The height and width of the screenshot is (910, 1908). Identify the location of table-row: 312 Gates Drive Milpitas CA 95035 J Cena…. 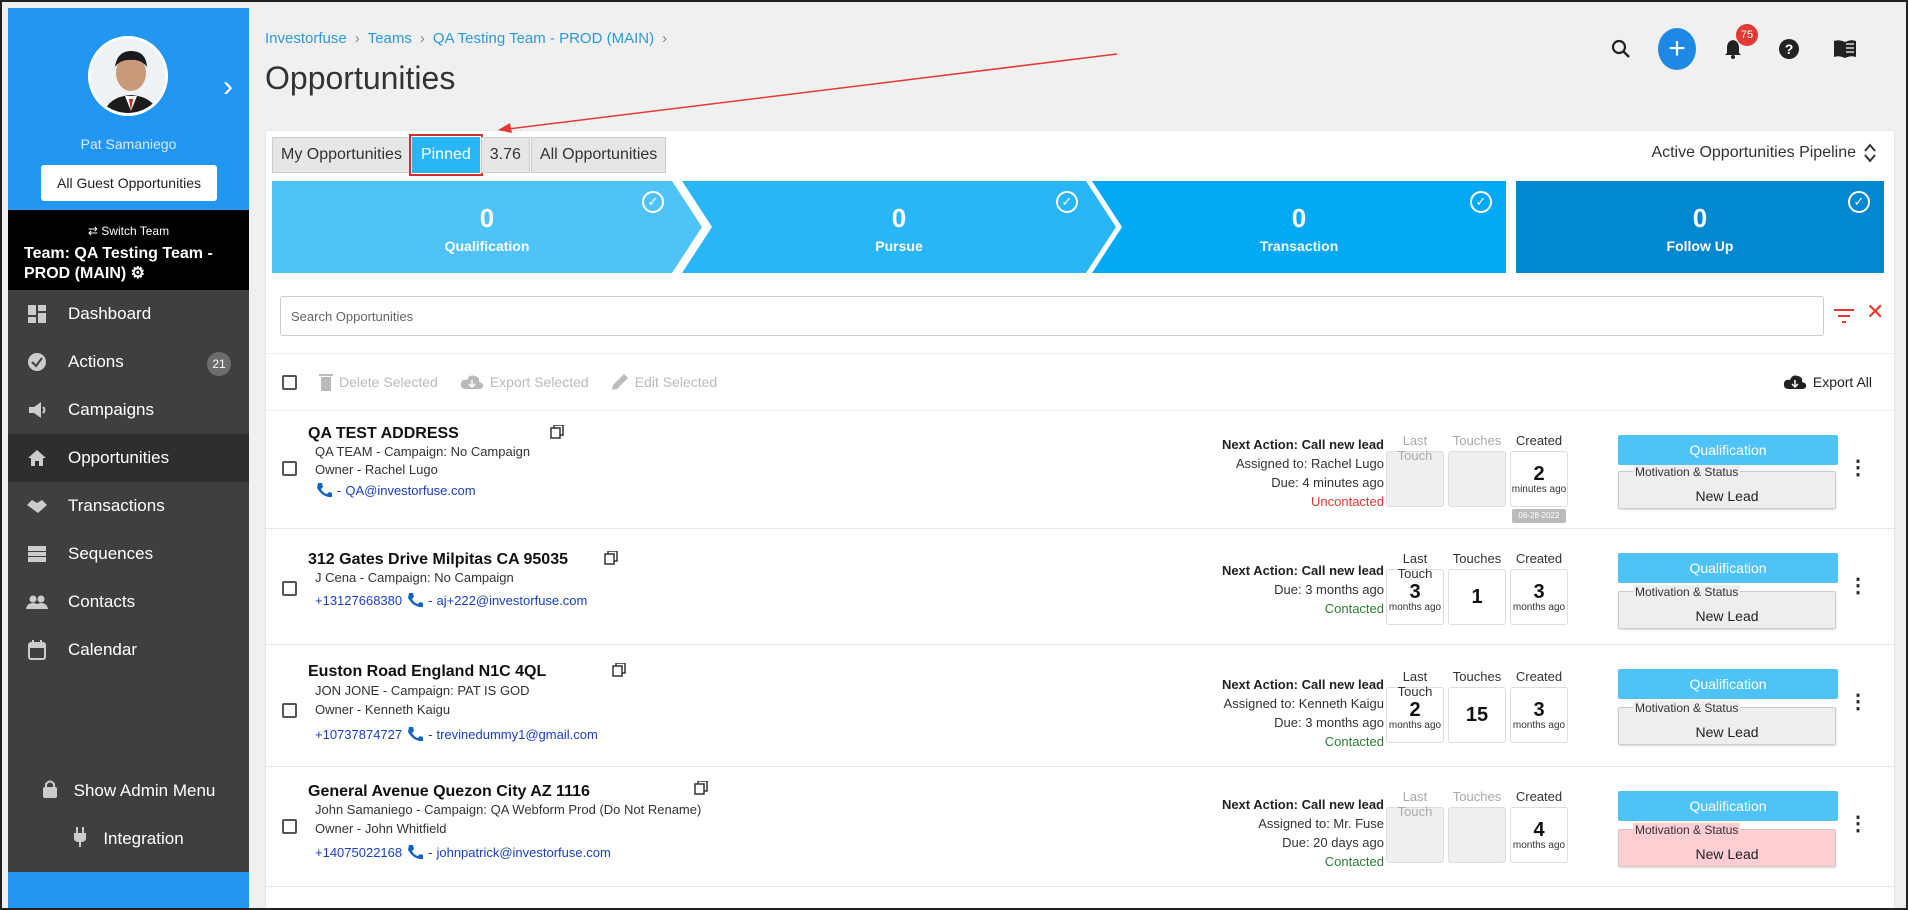
(1080, 587).